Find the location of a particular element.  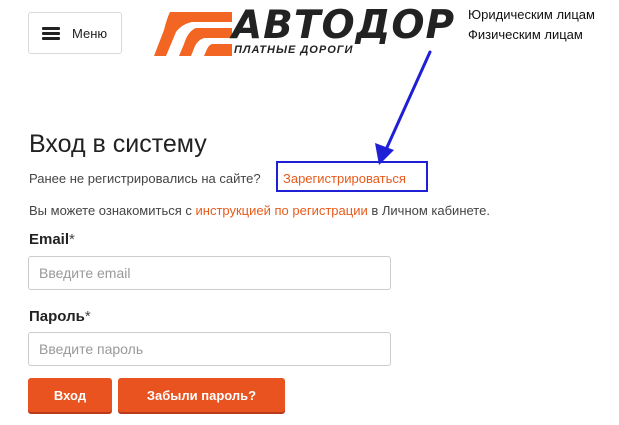

hamburger-icon is located at coordinates (51, 33).